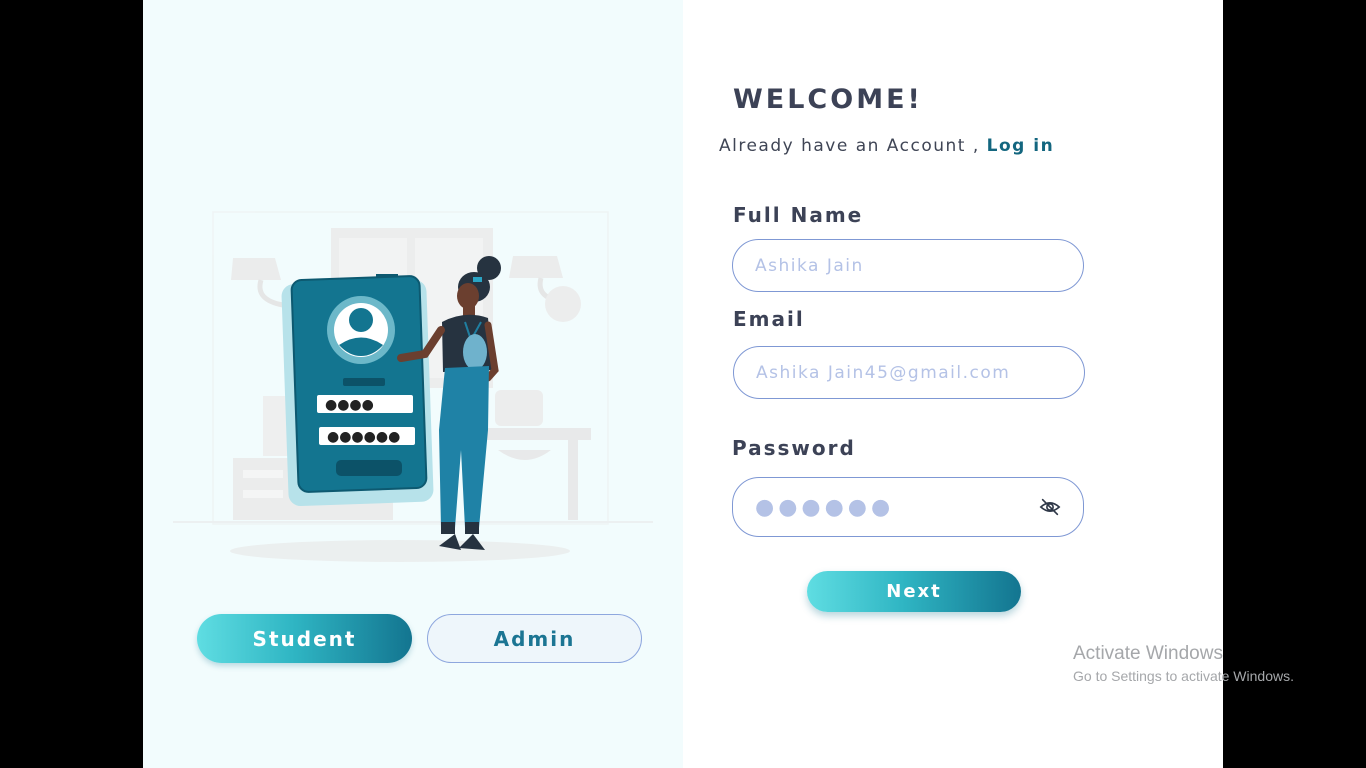 Image resolution: width=1366 pixels, height=768 pixels. What do you see at coordinates (798, 215) in the screenshot?
I see `full-name-label: Full Name` at bounding box center [798, 215].